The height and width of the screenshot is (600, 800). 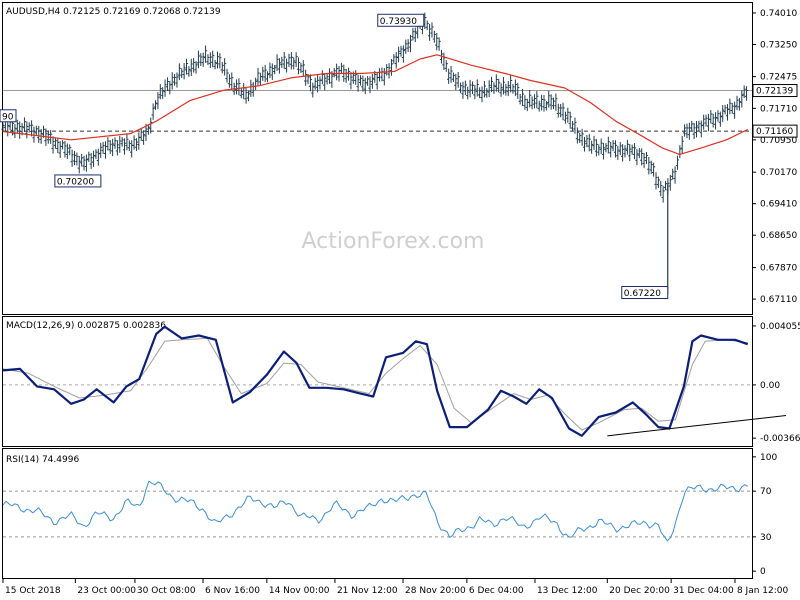 What do you see at coordinates (393, 241) in the screenshot?
I see `watermark-text: ActionForex.com` at bounding box center [393, 241].